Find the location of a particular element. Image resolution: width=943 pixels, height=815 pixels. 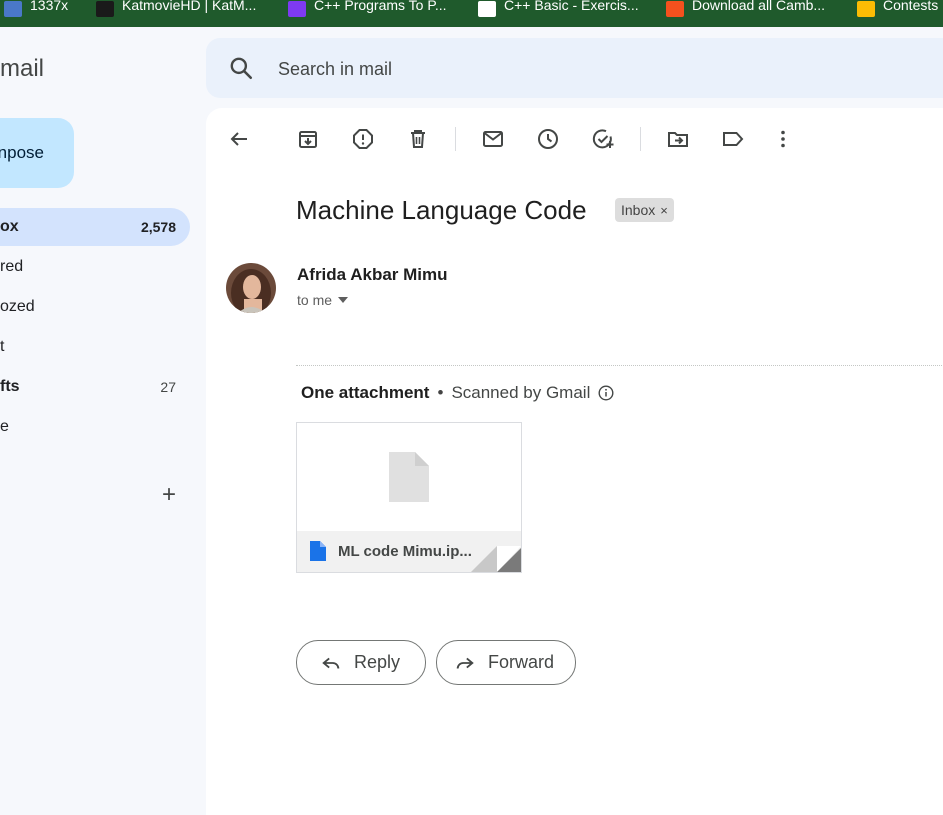

k-logo-icon is located at coordinates (105, 9).